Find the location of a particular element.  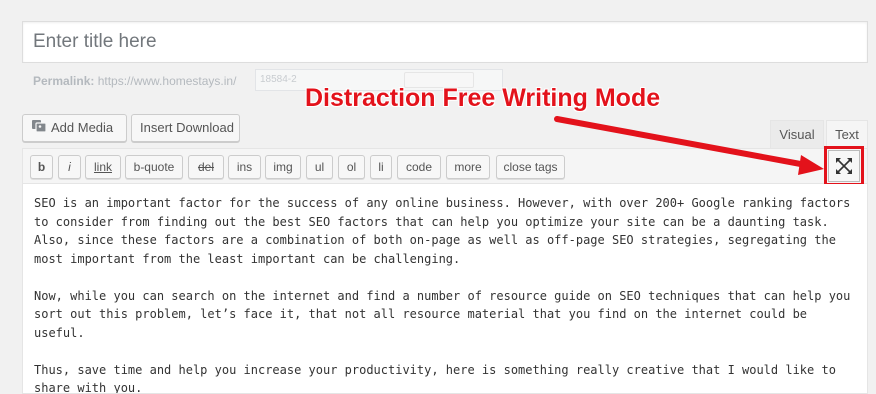

annotation-highlight-box is located at coordinates (844, 166).